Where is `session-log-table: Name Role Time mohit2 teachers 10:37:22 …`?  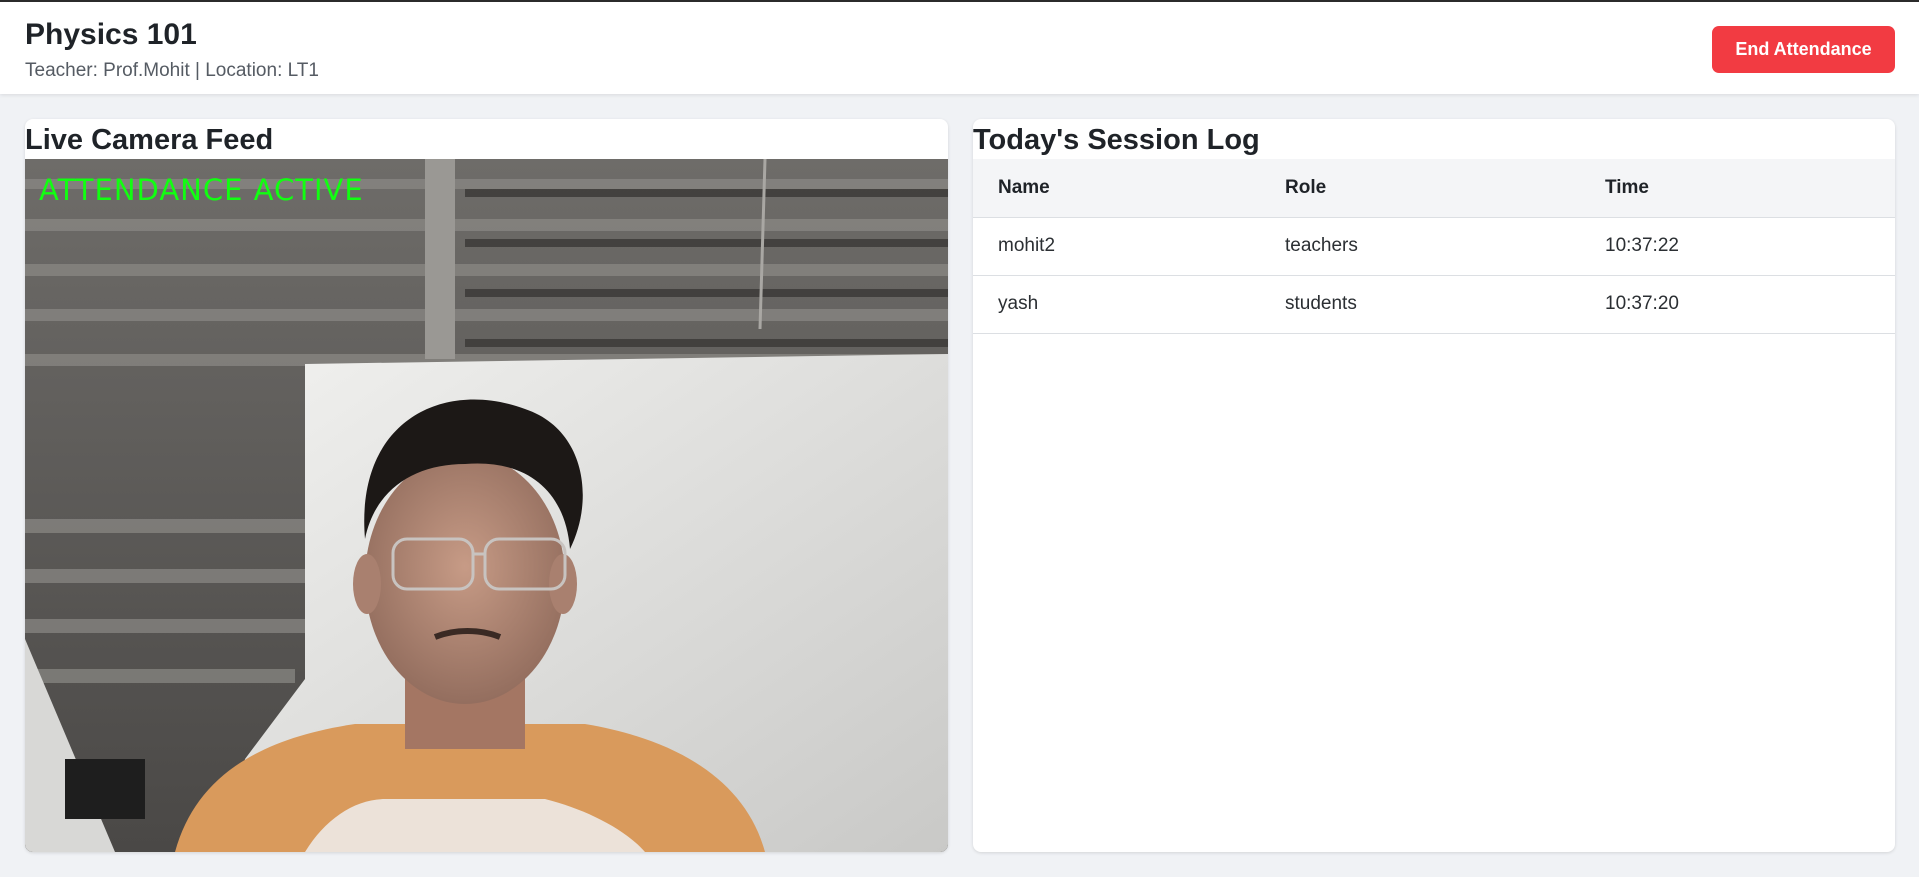
session-log-table: Name Role Time mohit2 teachers 10:37:22 … is located at coordinates (1434, 246).